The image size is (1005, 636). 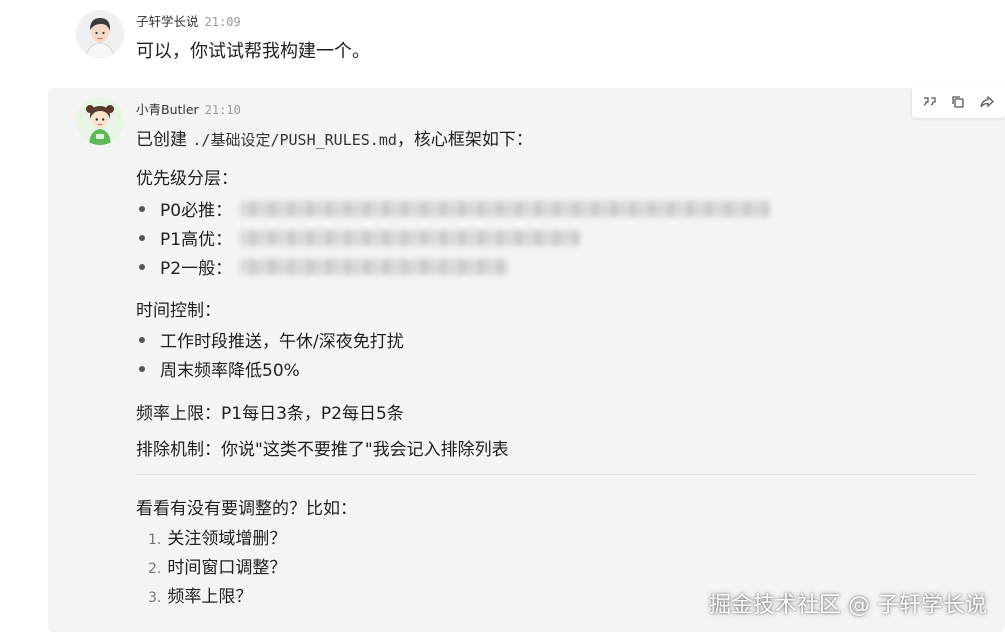 I want to click on priority-item: P1高优：, so click(x=358, y=237).